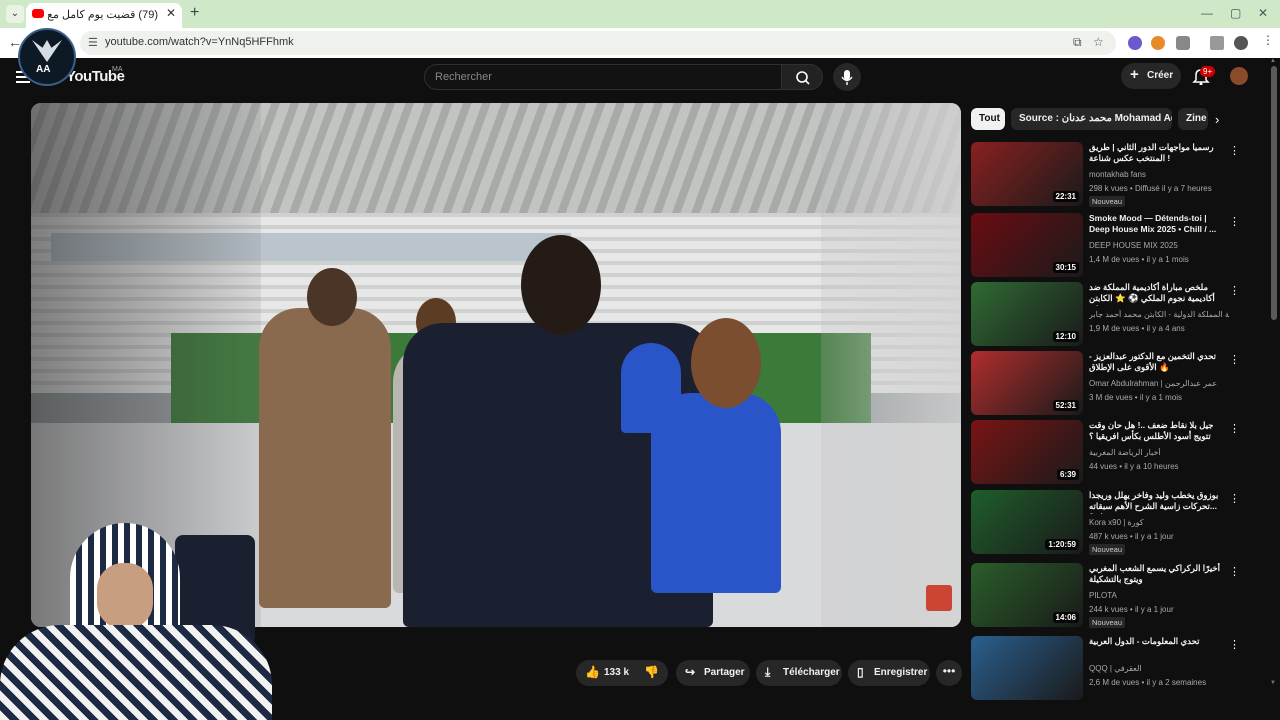 Image resolution: width=1280 pixels, height=720 pixels. Describe the element at coordinates (1239, 76) in the screenshot. I see `account-avatar` at that location.